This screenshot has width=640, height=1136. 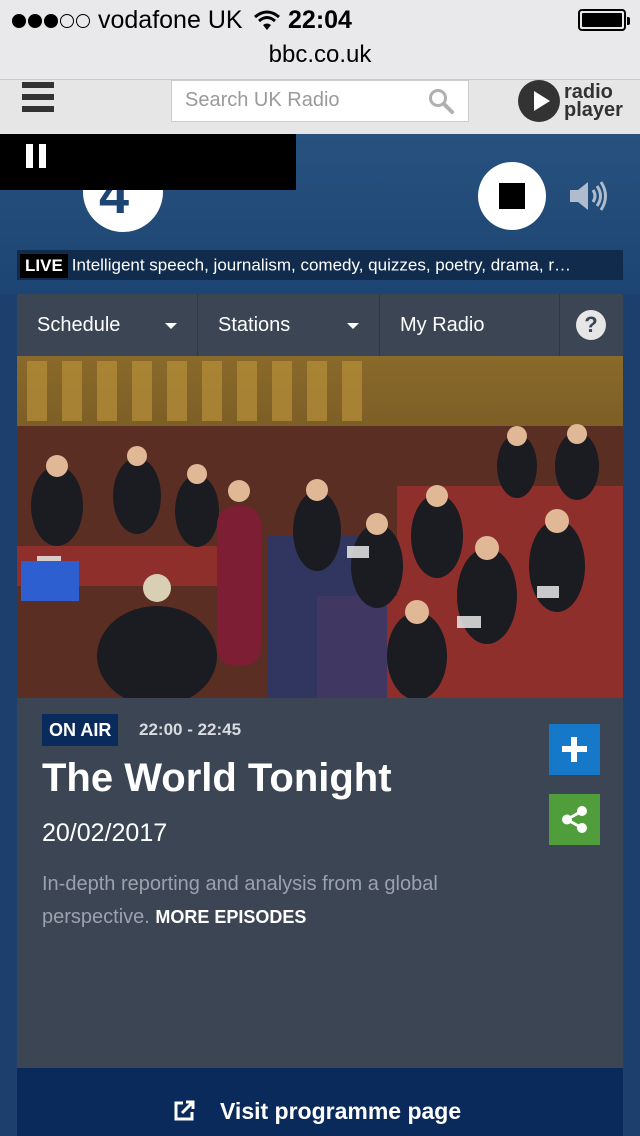 I want to click on programme-date: 20/02/2017, so click(x=105, y=833).